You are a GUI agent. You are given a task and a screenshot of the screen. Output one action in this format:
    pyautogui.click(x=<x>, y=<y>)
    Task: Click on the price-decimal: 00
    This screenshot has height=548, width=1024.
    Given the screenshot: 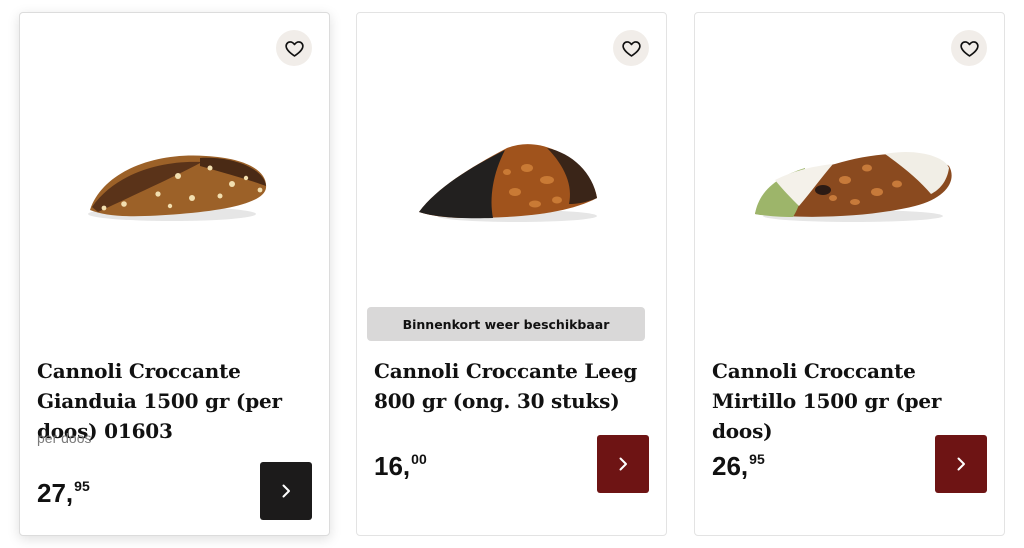 What is the action you would take?
    pyautogui.click(x=419, y=459)
    